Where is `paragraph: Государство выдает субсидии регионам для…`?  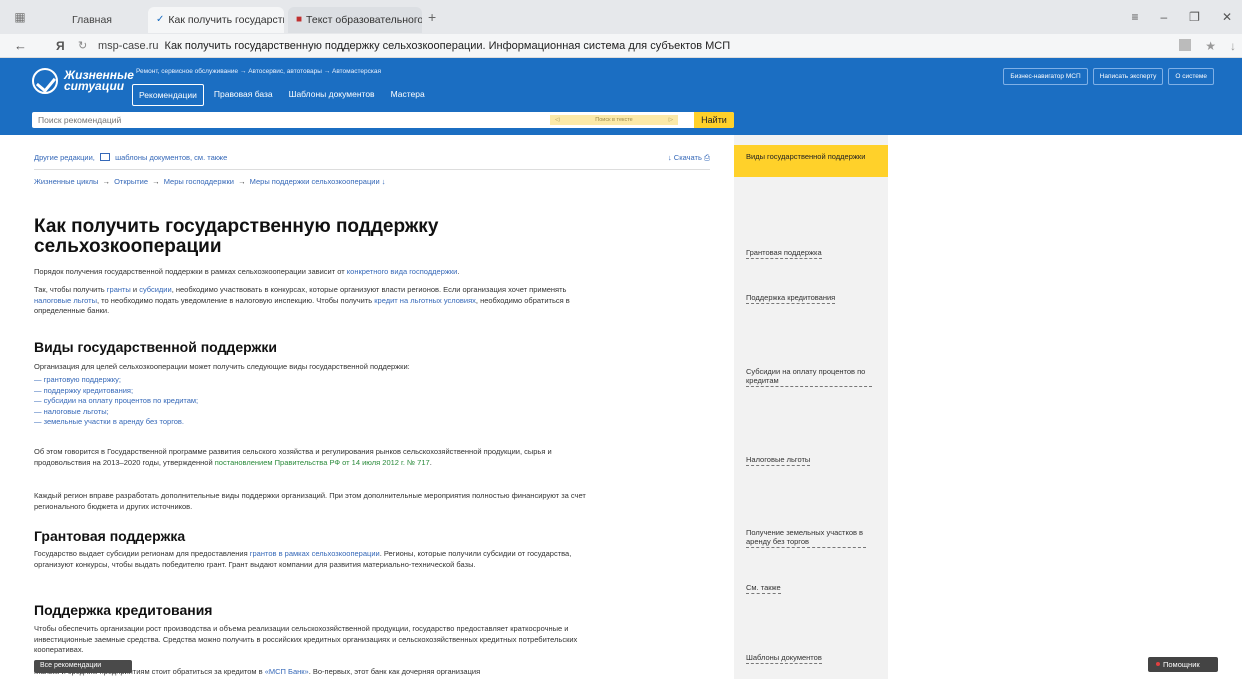
paragraph: Государство выдает субсидии регионам для… is located at coordinates (314, 559).